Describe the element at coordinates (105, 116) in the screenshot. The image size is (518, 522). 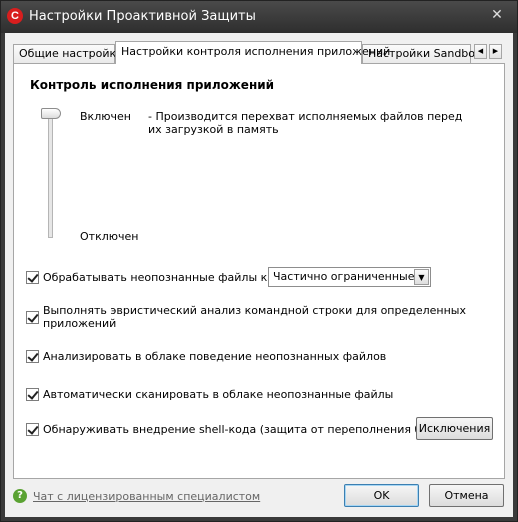
I see `level-on-label: Включен` at that location.